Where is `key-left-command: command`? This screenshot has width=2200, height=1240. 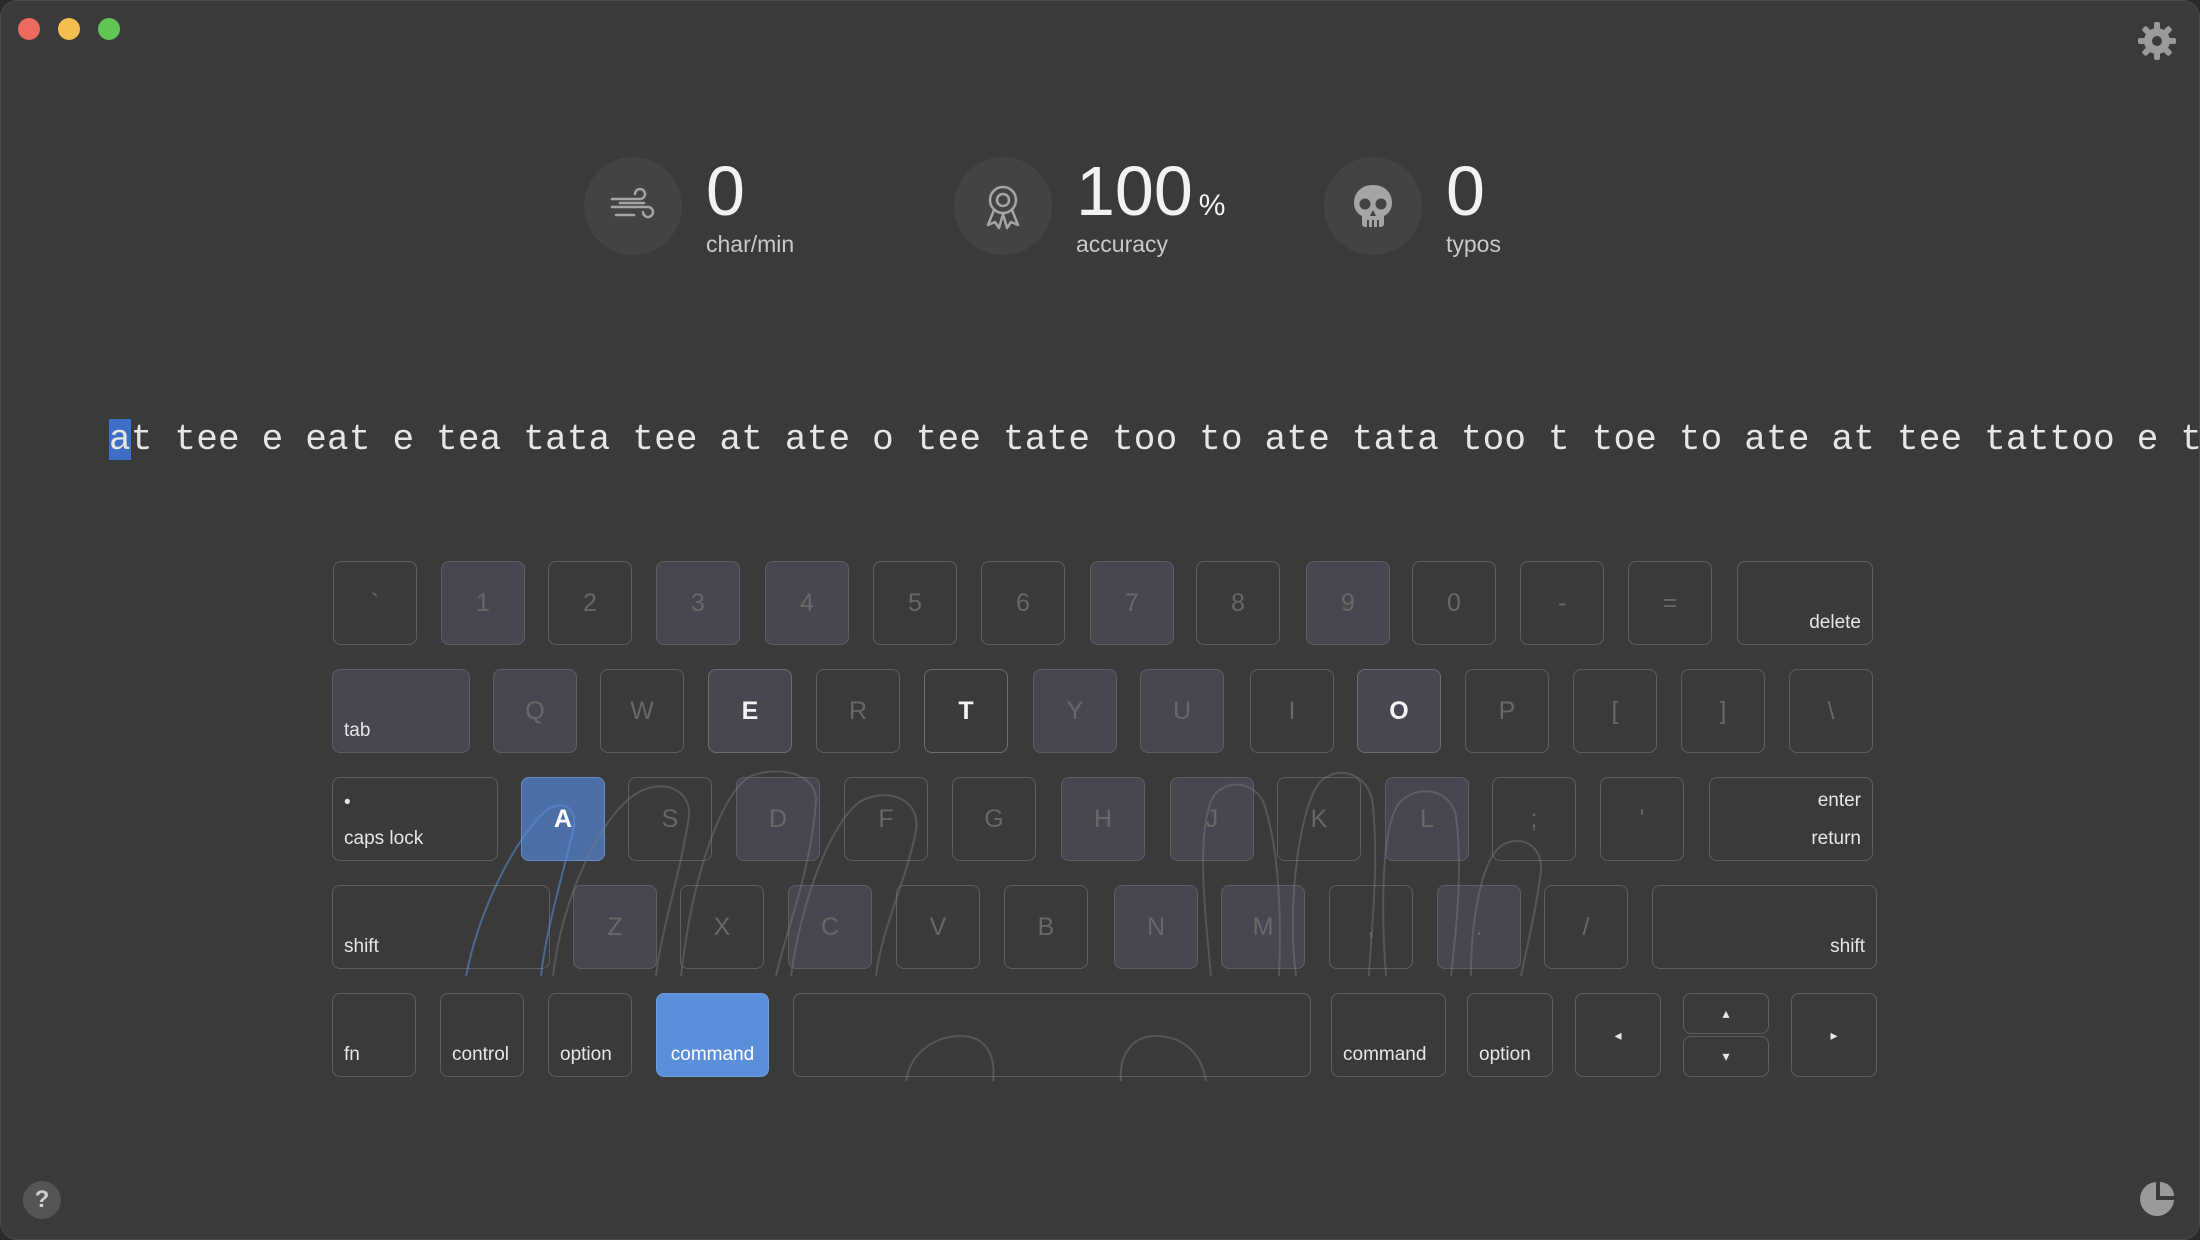
key-left-command: command is located at coordinates (712, 1035).